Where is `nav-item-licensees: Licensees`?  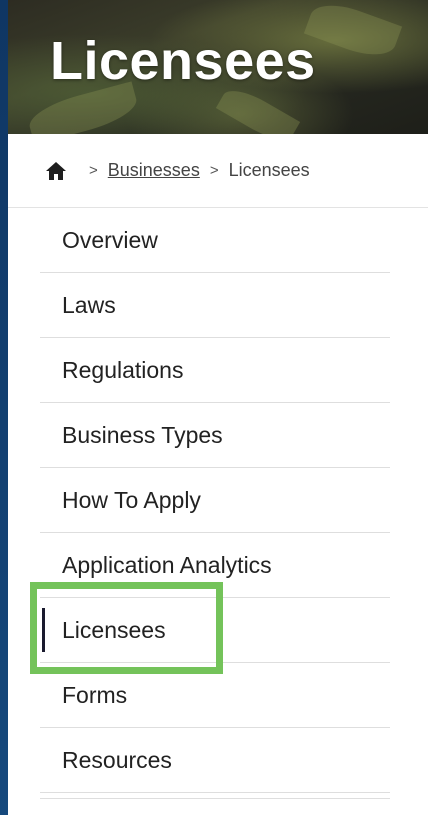
nav-item-licensees: Licensees is located at coordinates (215, 630).